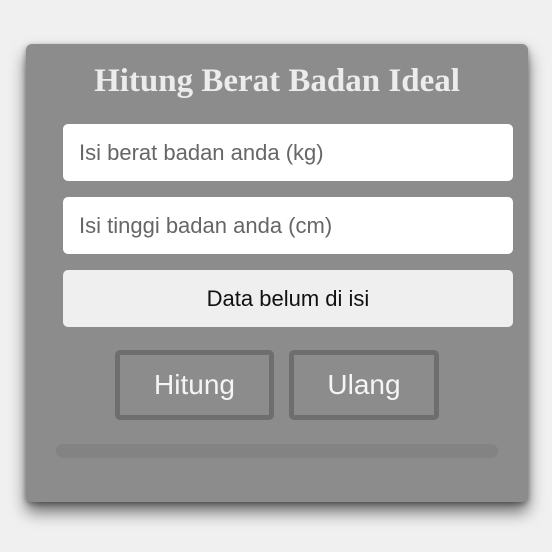 Image resolution: width=552 pixels, height=552 pixels. What do you see at coordinates (194, 385) in the screenshot?
I see `calculate-button: Hitung` at bounding box center [194, 385].